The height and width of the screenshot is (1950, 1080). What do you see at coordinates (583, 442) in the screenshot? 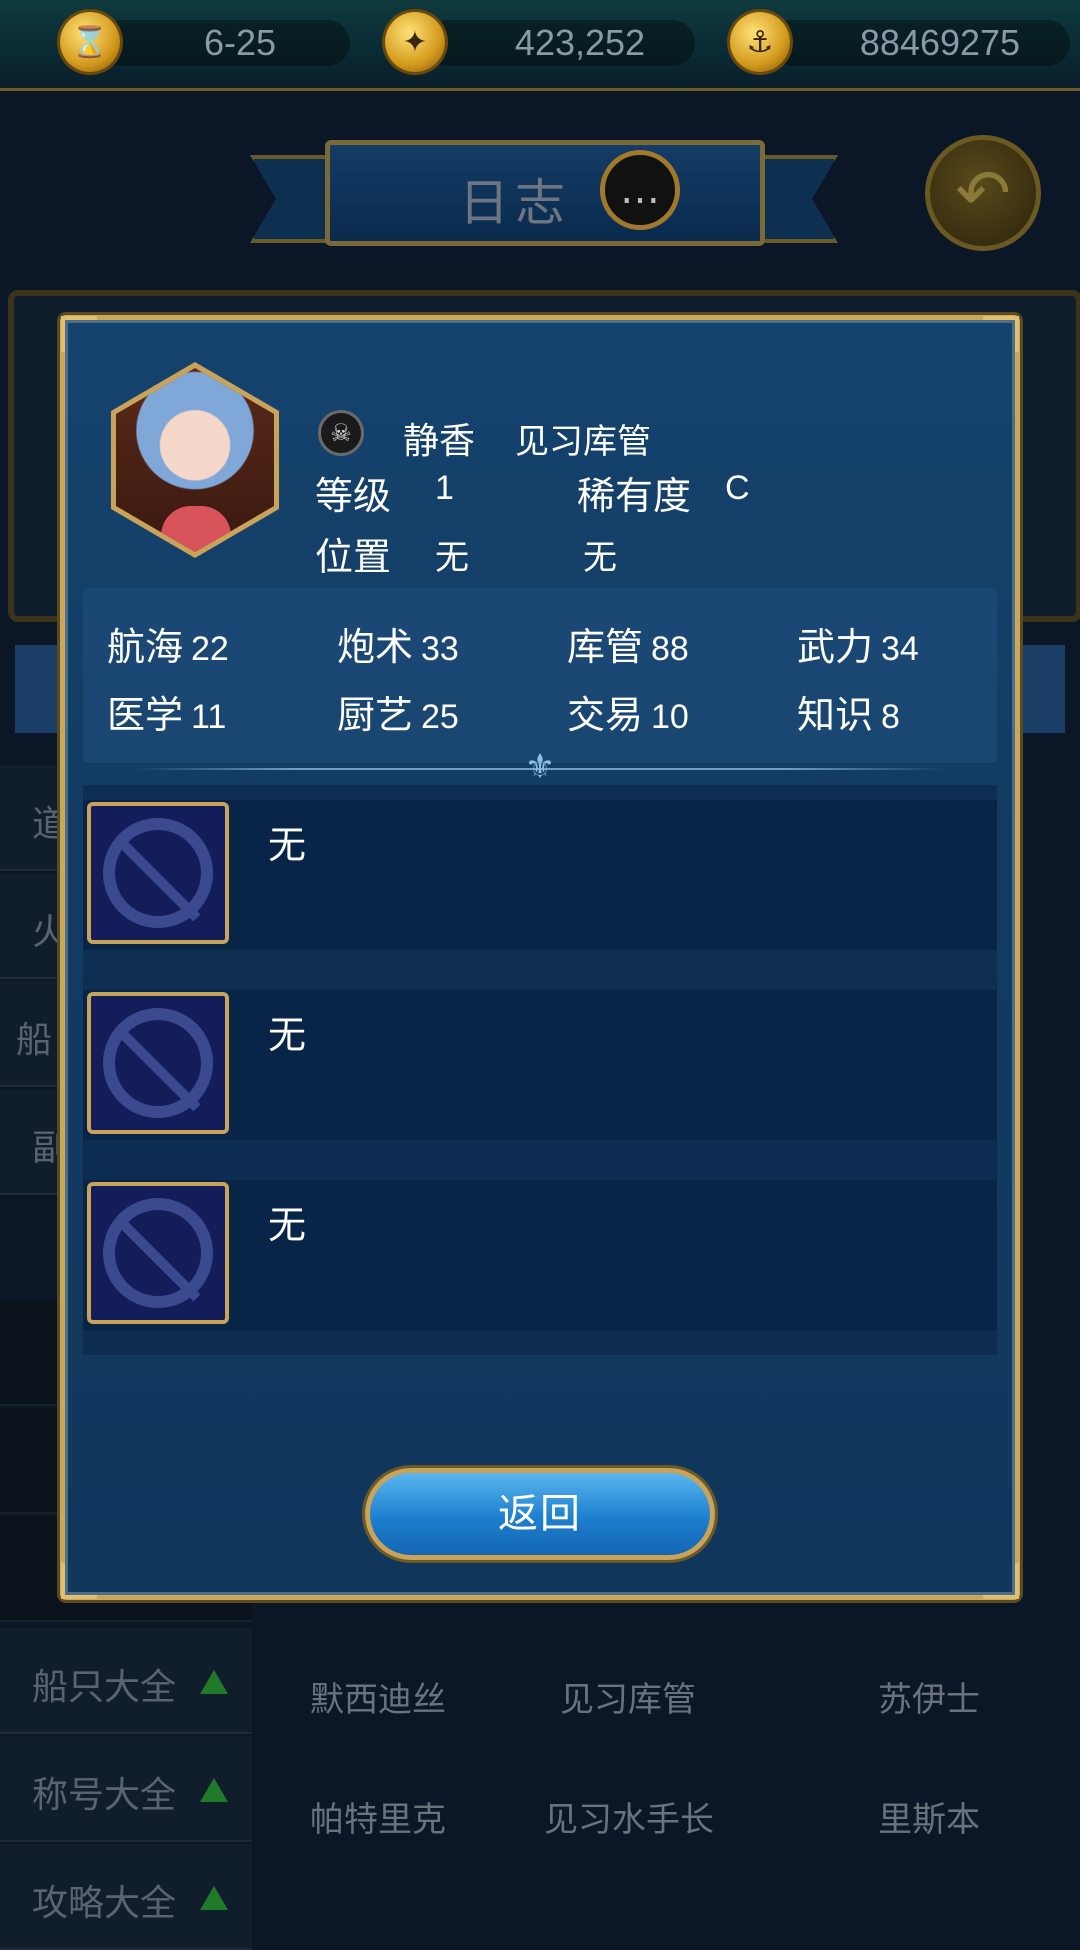
I see `character-title: 见习库管` at bounding box center [583, 442].